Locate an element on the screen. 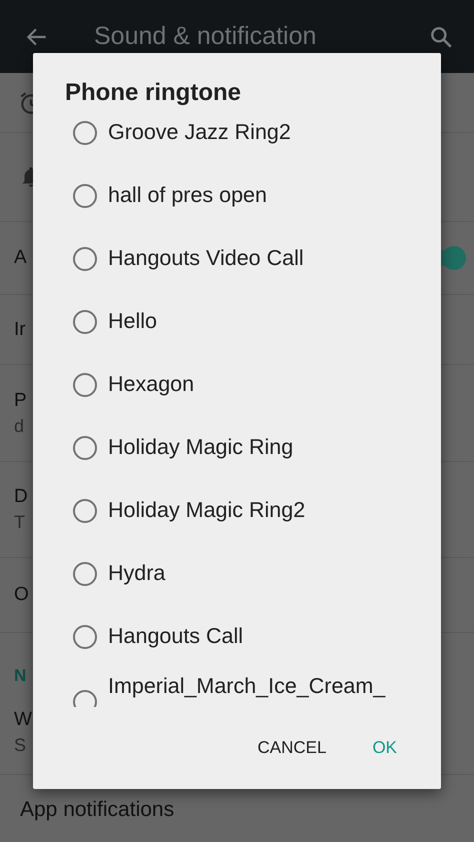 This screenshot has height=842, width=474. option-label: Hello is located at coordinates (132, 321).